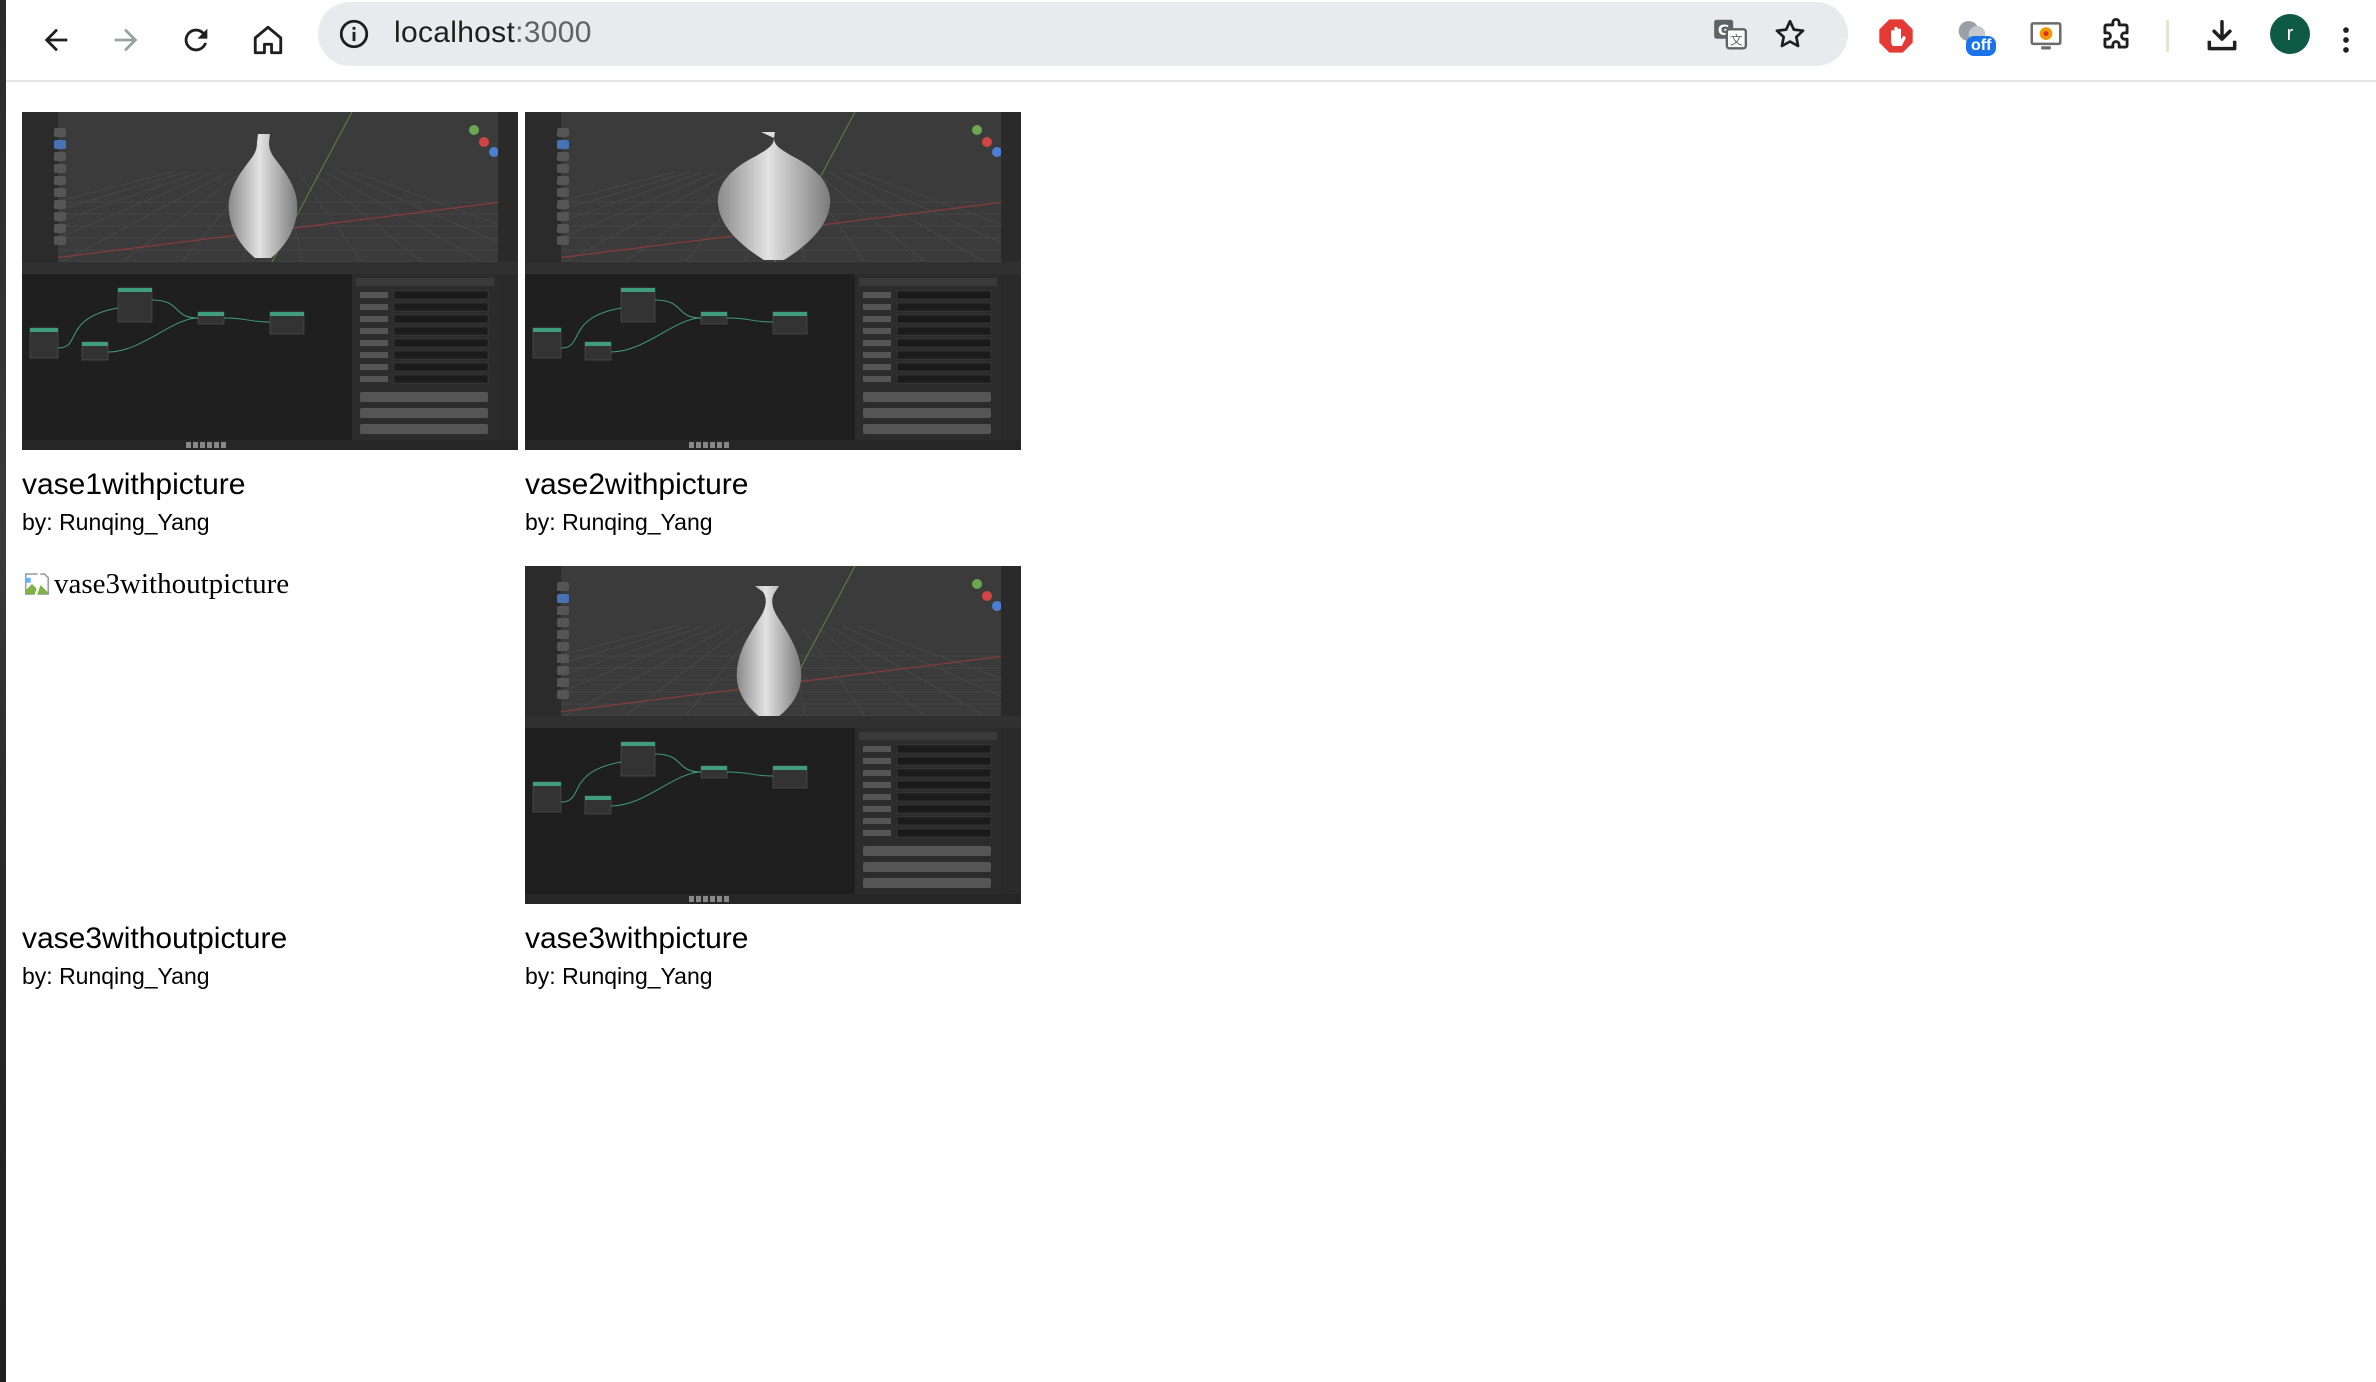 This screenshot has width=2376, height=1382. I want to click on adblock-icon, so click(1896, 36).